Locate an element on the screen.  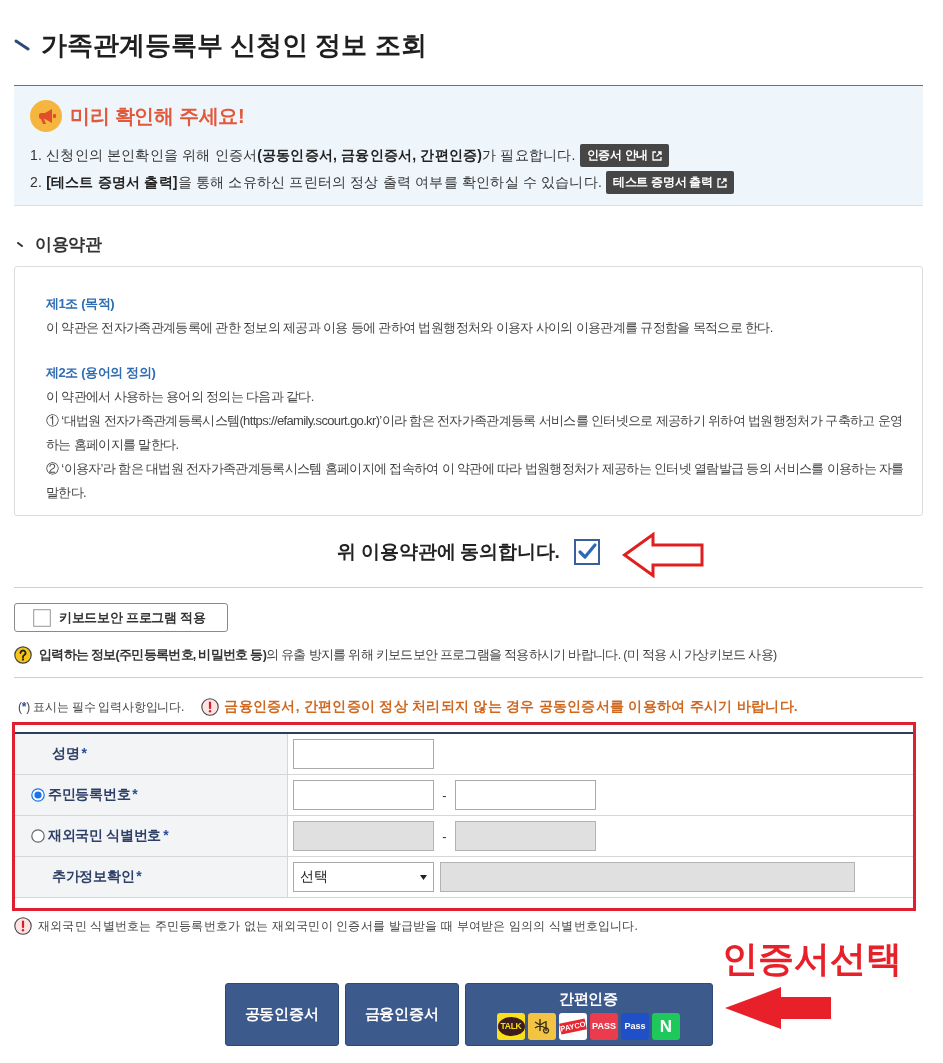
notice-text: 2. [테스트 증명서 출력]을 통해 소유하신 프린터의 정상 출력 여부를 확인하실 수 있습니다. is located at coordinates (316, 182).